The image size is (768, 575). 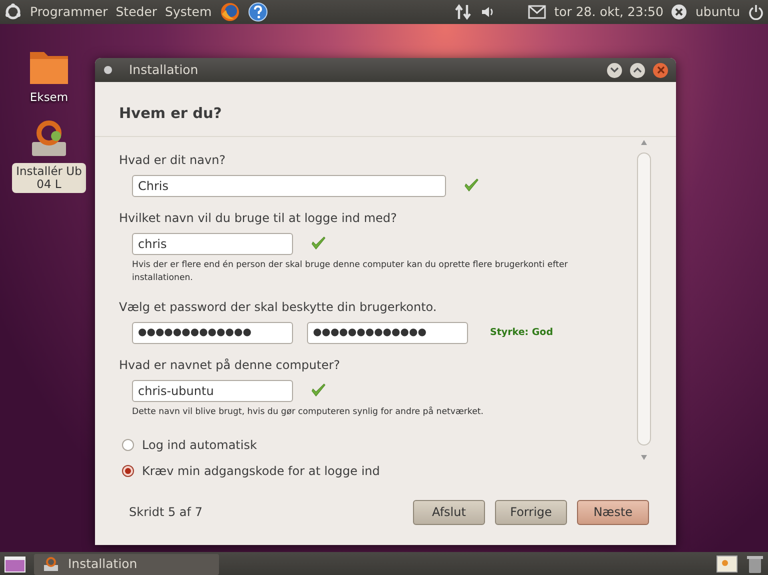 I want to click on window-title: Installation, so click(x=163, y=69).